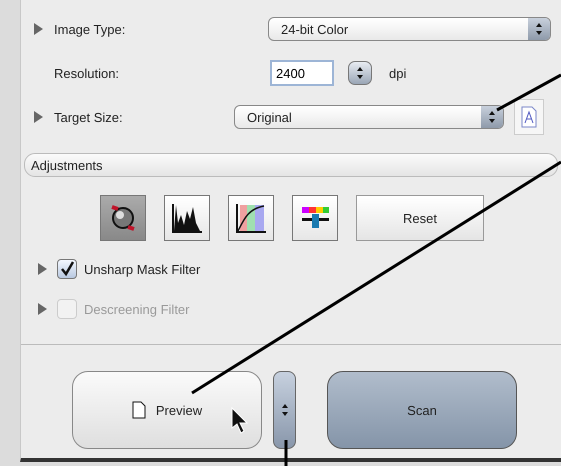 The width and height of the screenshot is (561, 466). Describe the element at coordinates (67, 165) in the screenshot. I see `section-title: Adjustments` at that location.